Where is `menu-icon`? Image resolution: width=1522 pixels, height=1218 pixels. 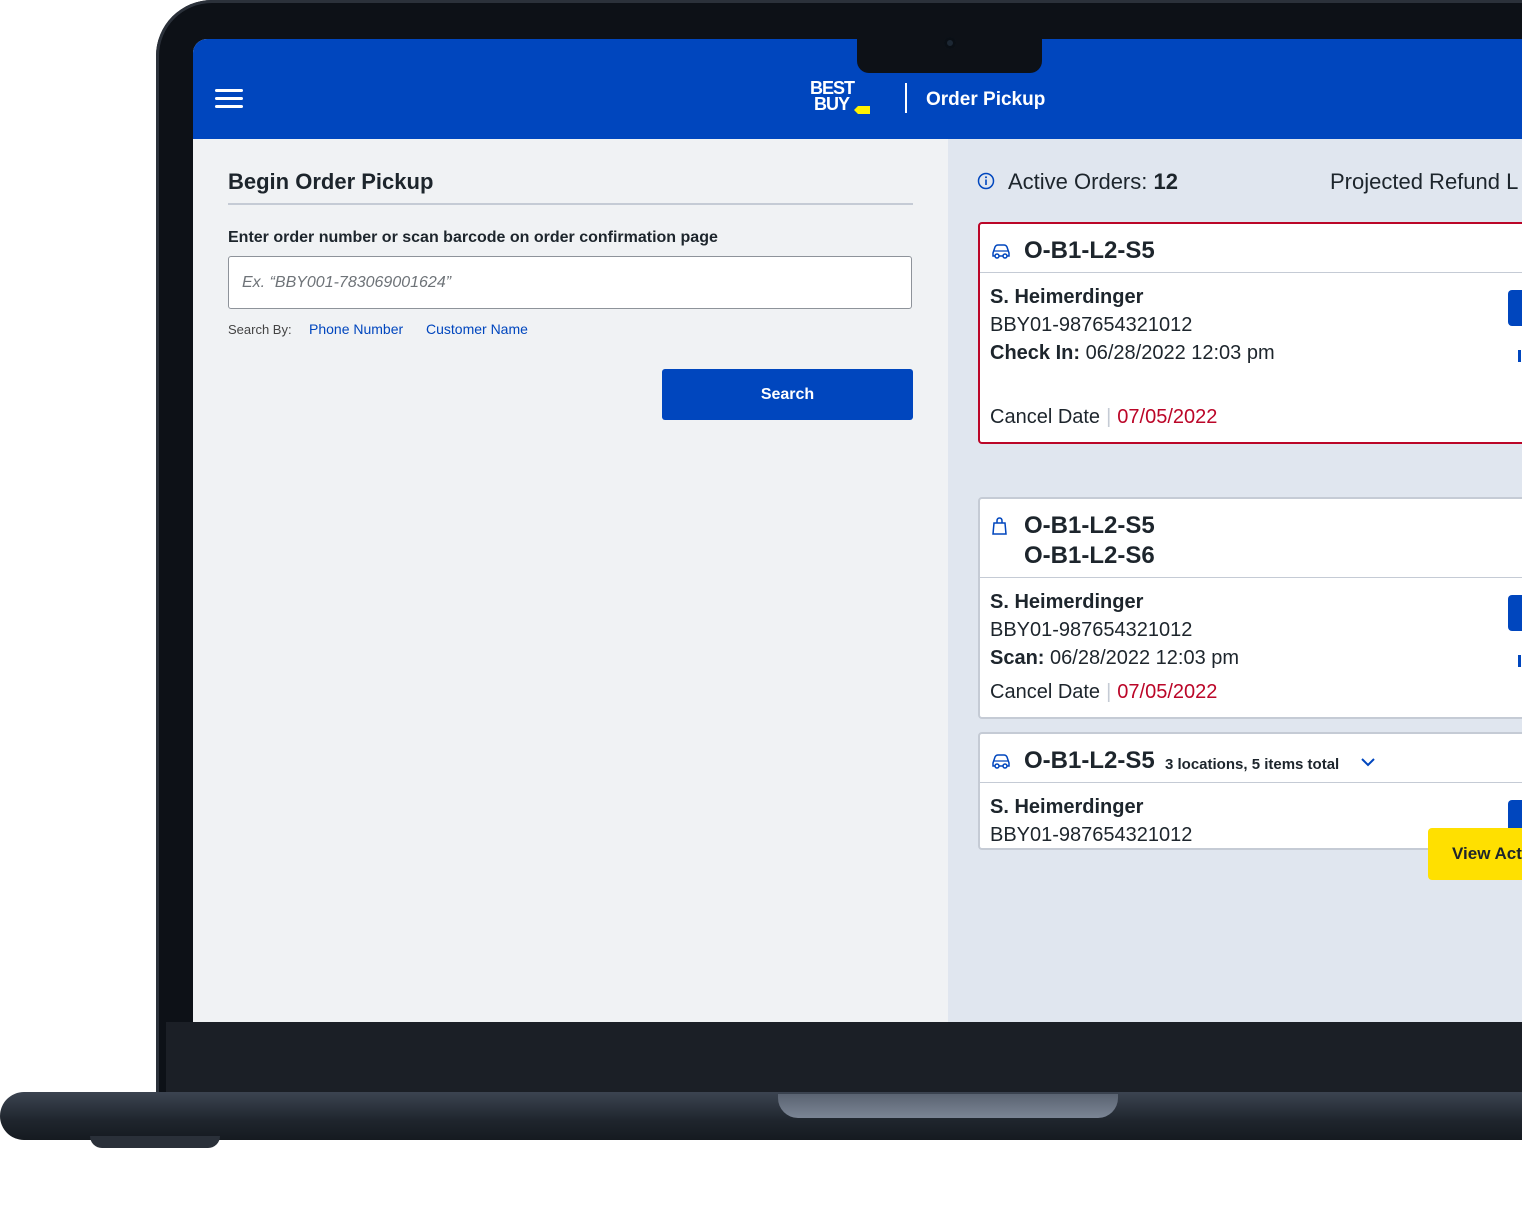
menu-icon is located at coordinates (229, 99).